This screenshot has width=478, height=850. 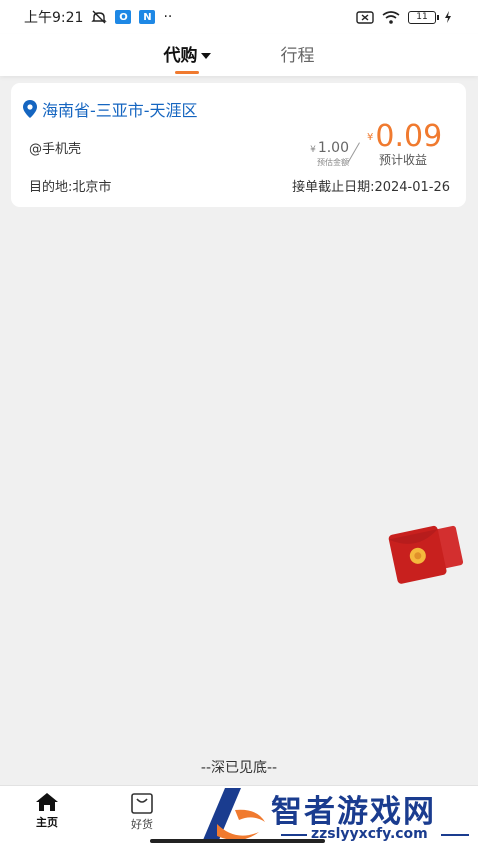 I want to click on home-icon, so click(x=47, y=802).